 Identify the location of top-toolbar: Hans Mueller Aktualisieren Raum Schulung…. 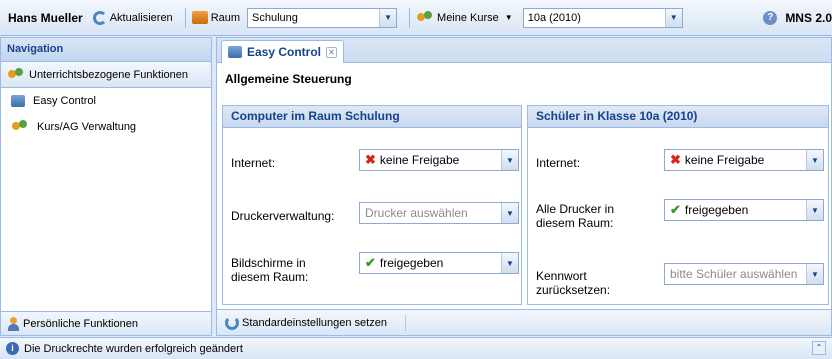
(416, 18).